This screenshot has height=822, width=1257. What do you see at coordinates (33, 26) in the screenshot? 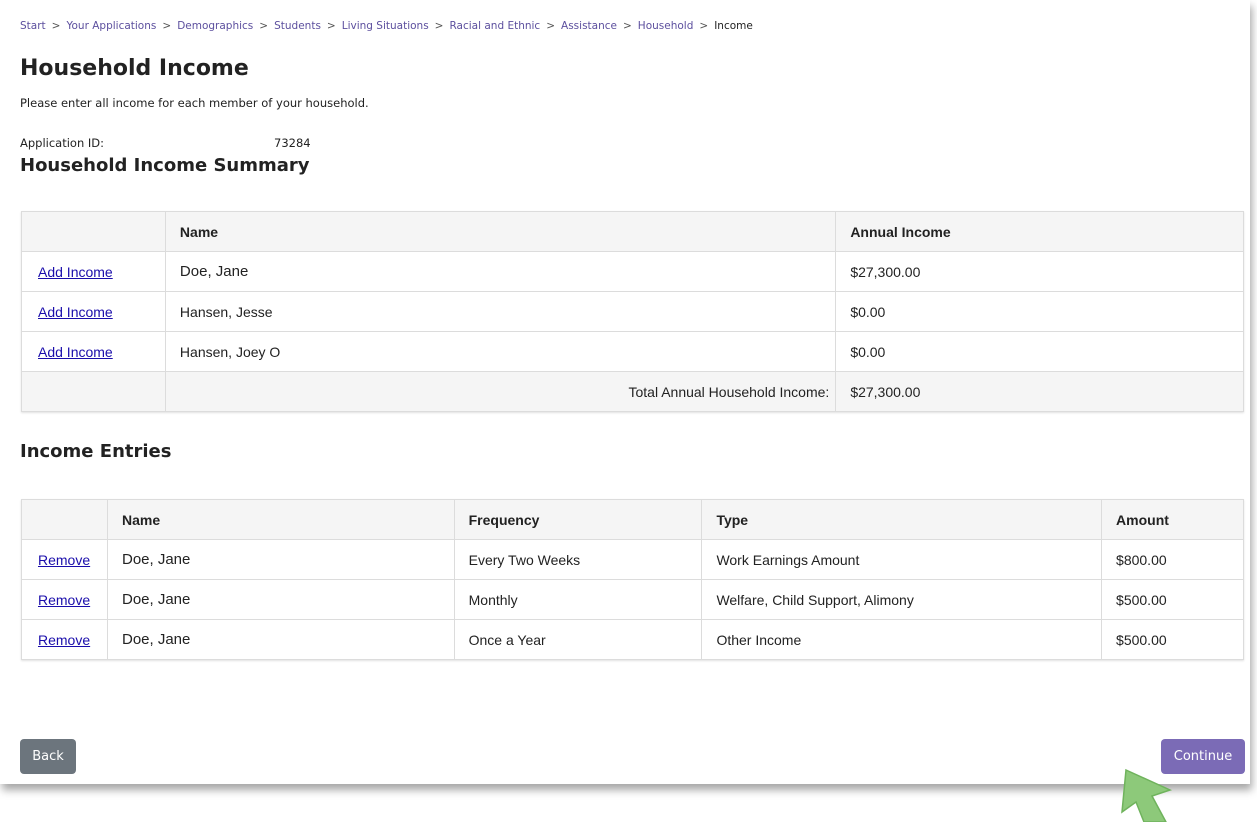
I see `breadcrumb-start: Start` at bounding box center [33, 26].